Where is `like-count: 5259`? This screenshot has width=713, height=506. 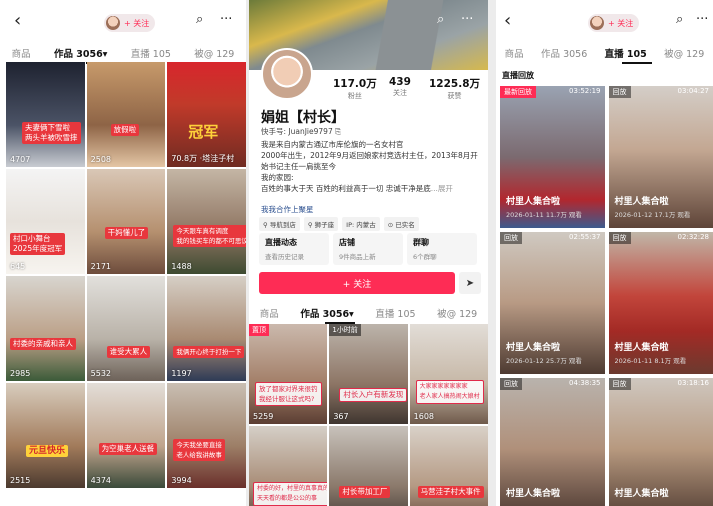
like-count: 5259 is located at coordinates (263, 416).